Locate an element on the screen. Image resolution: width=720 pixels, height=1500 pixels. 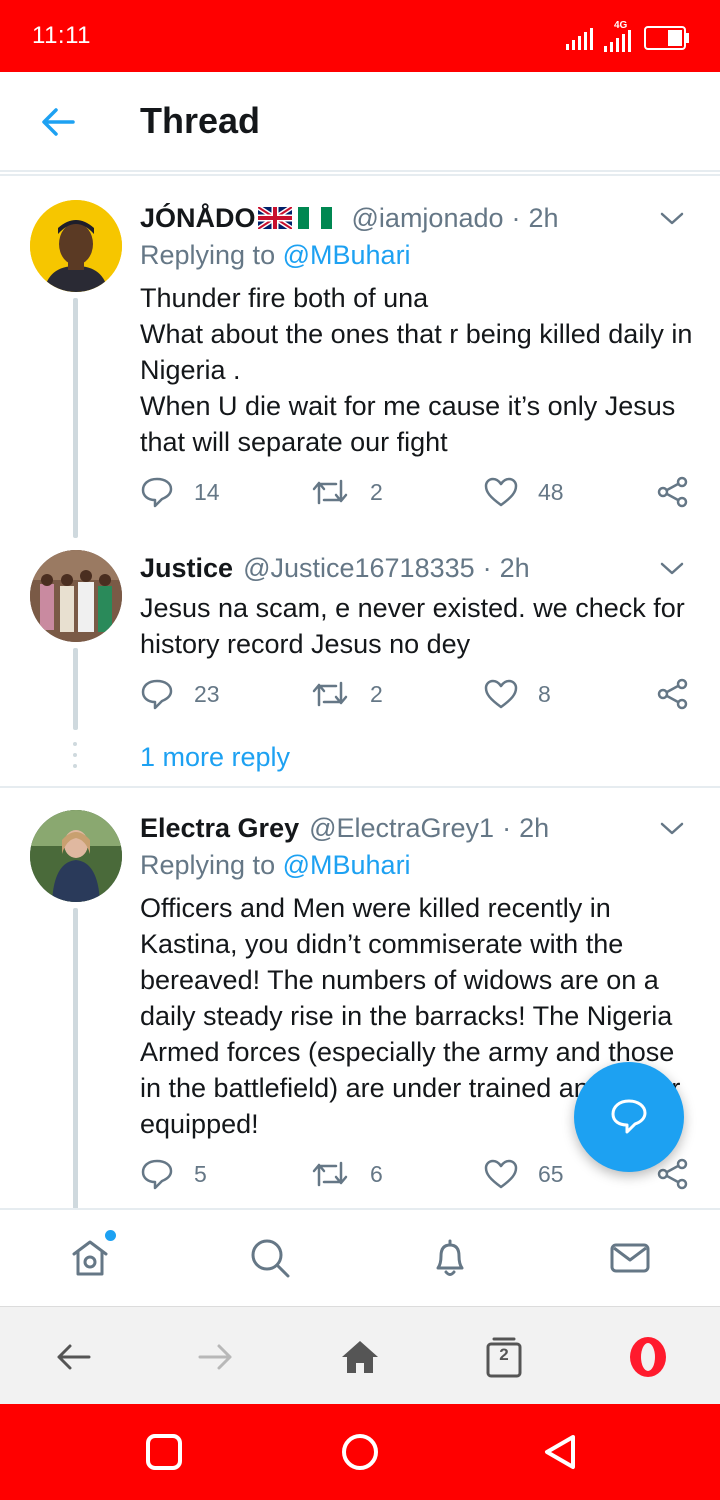
nigeria-flag-icon is located at coordinates (314, 218).